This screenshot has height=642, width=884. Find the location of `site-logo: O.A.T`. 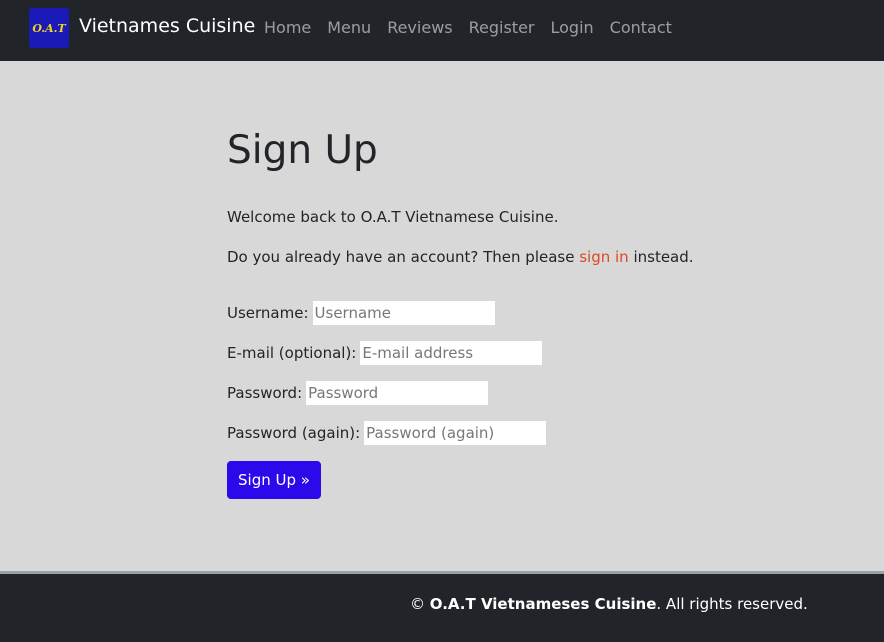

site-logo: O.A.T is located at coordinates (49, 28).